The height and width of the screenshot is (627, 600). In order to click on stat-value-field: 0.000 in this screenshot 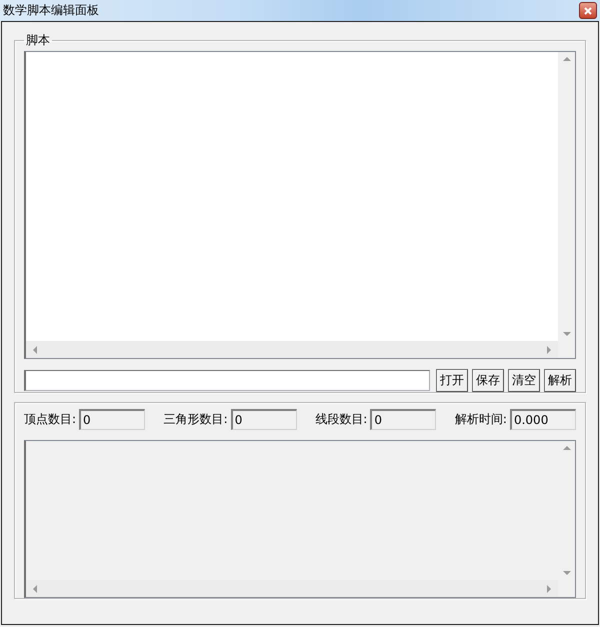, I will do `click(543, 419)`.